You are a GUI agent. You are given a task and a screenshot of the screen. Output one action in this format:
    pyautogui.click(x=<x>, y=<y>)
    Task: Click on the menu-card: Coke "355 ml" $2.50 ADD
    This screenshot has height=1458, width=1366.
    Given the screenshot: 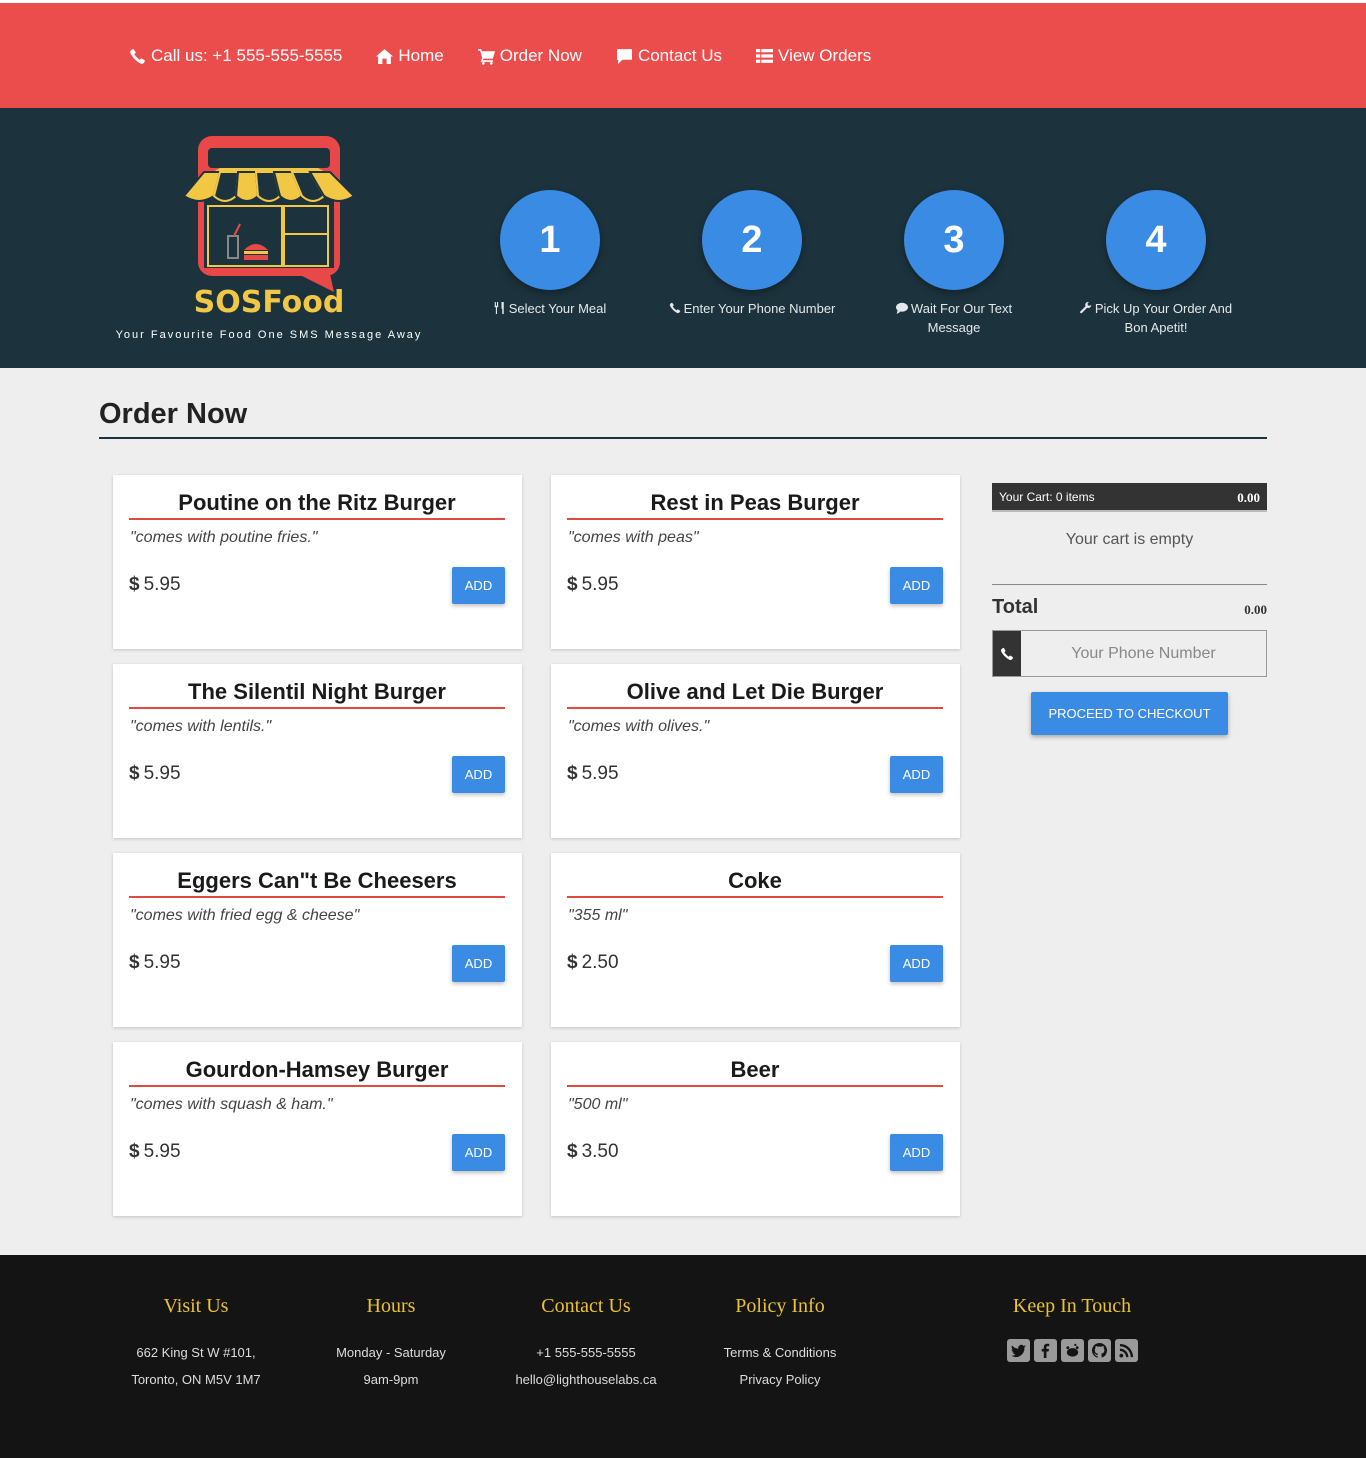 What is the action you would take?
    pyautogui.click(x=755, y=940)
    